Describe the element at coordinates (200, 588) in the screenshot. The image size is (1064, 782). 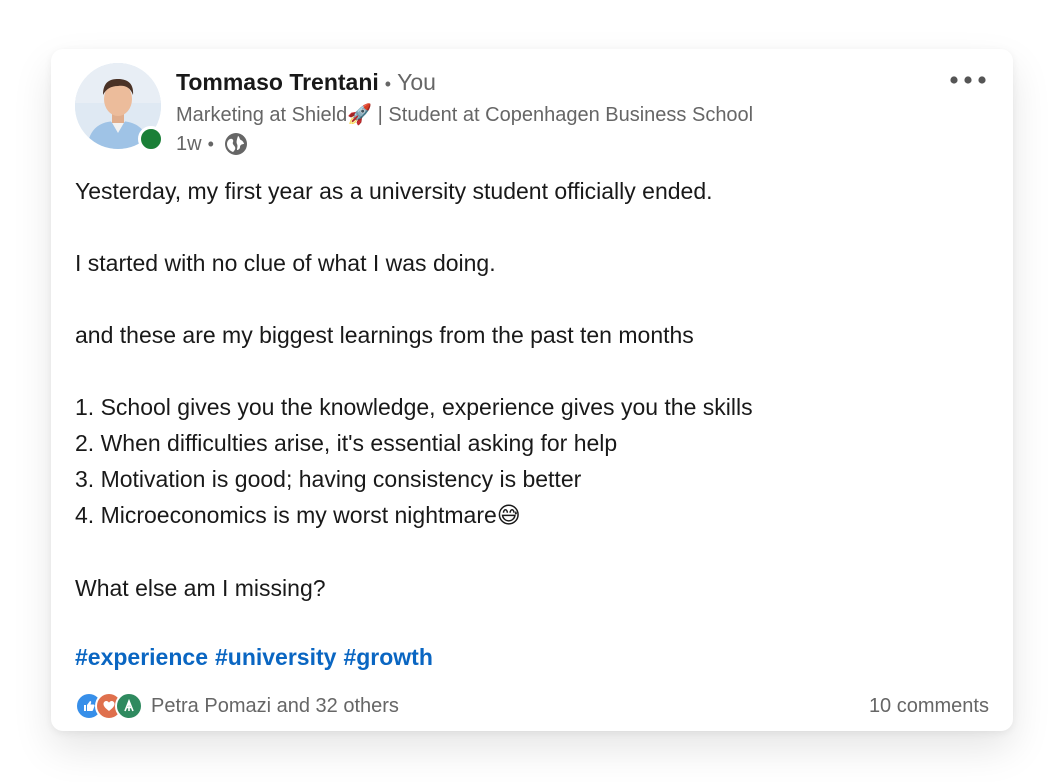
I see `post-line: What else am I missing?` at that location.